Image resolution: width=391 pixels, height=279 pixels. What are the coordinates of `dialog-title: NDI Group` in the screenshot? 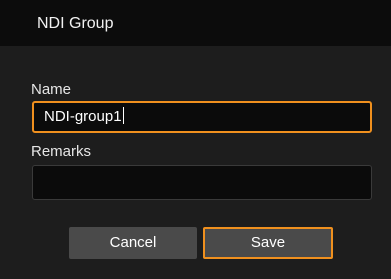 It's located at (75, 23).